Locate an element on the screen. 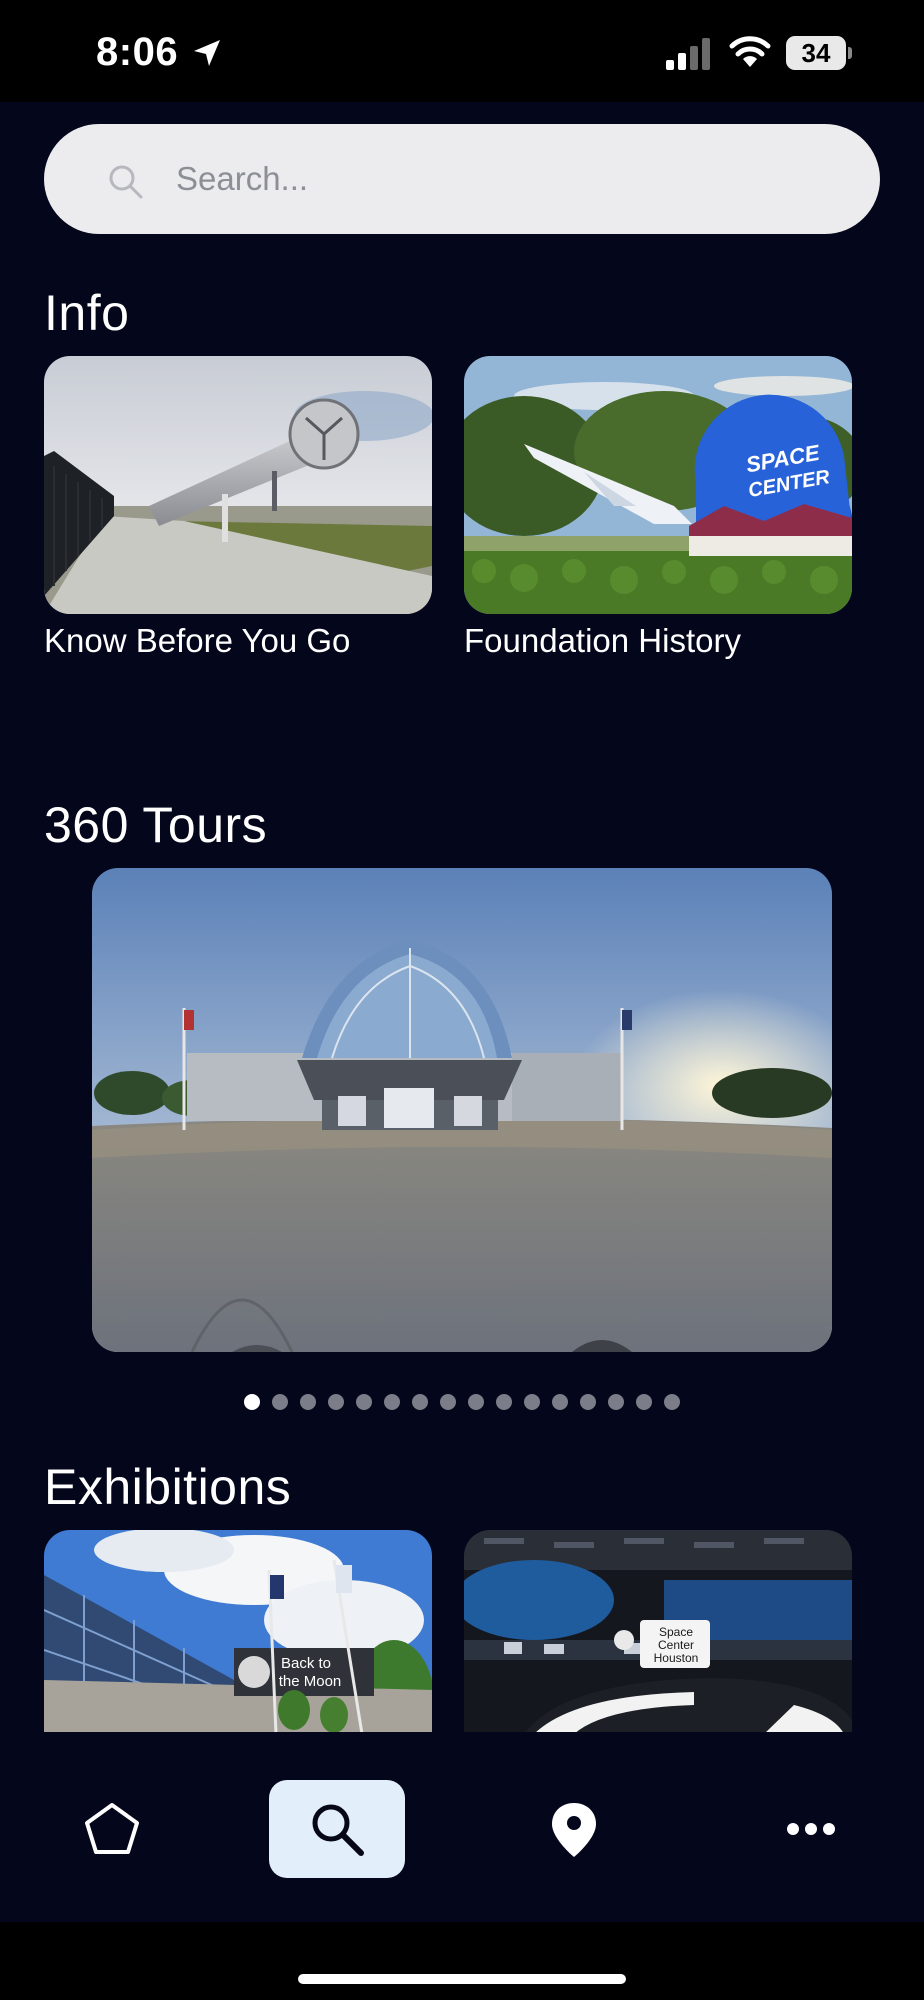 The height and width of the screenshot is (2000, 924). info-card-foundation-history: SPACE CENTER is located at coordinates (658, 485).